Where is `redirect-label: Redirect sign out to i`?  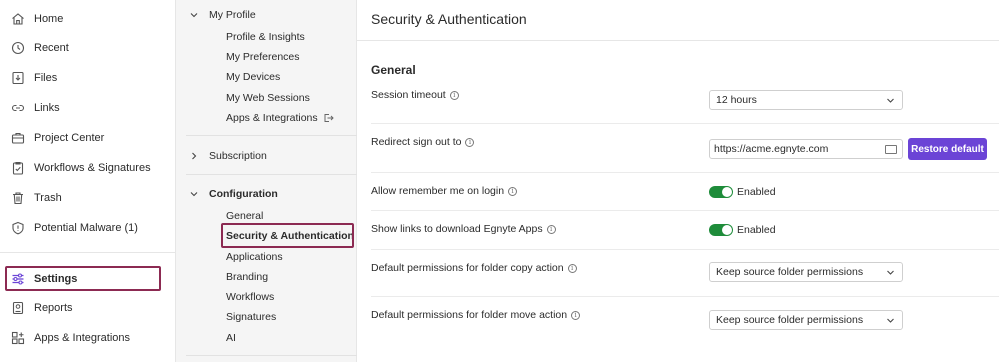
redirect-label: Redirect sign out to i is located at coordinates (423, 142).